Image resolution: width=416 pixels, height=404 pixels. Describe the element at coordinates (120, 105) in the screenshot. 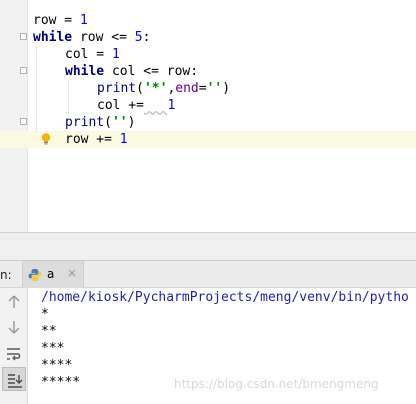

I see `code-token: col +=` at that location.